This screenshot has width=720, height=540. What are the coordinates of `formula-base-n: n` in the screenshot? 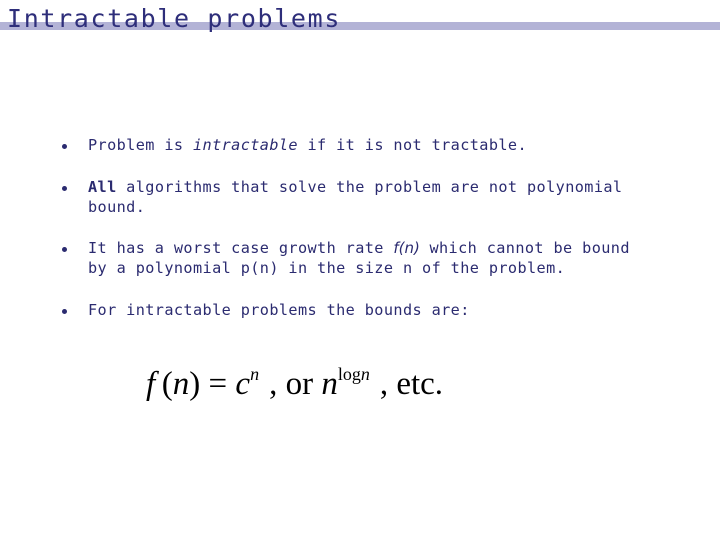 It's located at (329, 384).